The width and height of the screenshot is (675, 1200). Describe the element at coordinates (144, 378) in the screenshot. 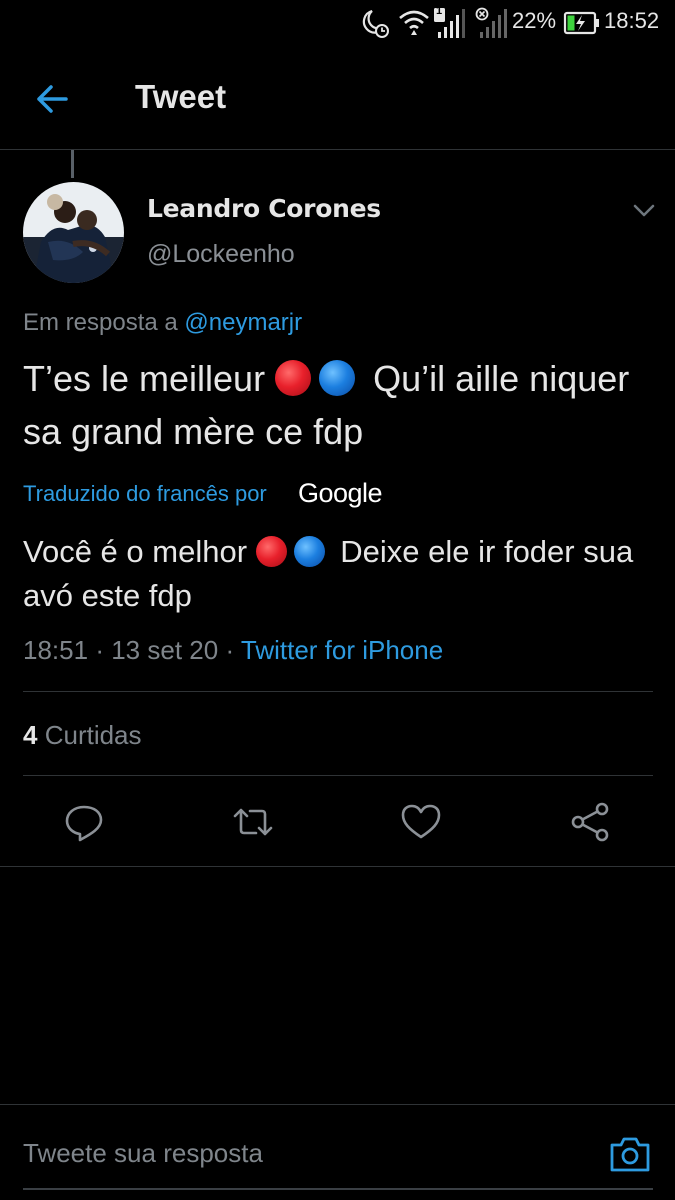

I see `tweet-text-part1: T’es le meilleur` at that location.